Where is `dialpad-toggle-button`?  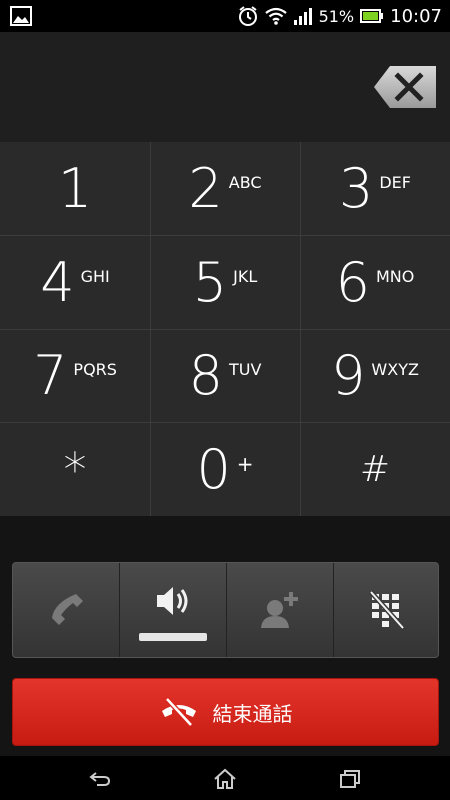
dialpad-toggle-button is located at coordinates (387, 610).